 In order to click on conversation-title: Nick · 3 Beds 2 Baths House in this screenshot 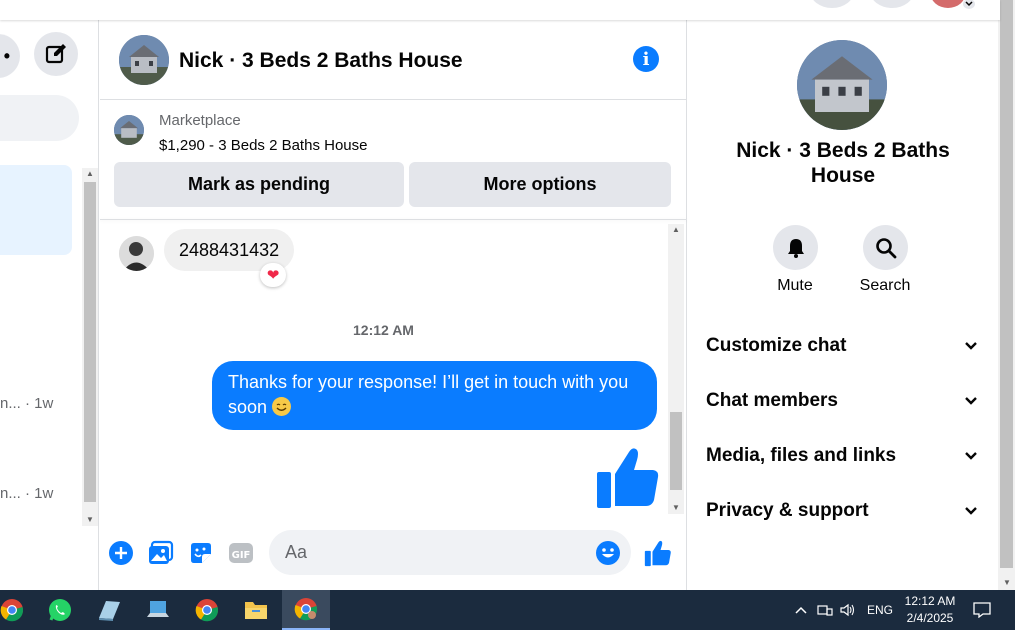, I will do `click(321, 61)`.